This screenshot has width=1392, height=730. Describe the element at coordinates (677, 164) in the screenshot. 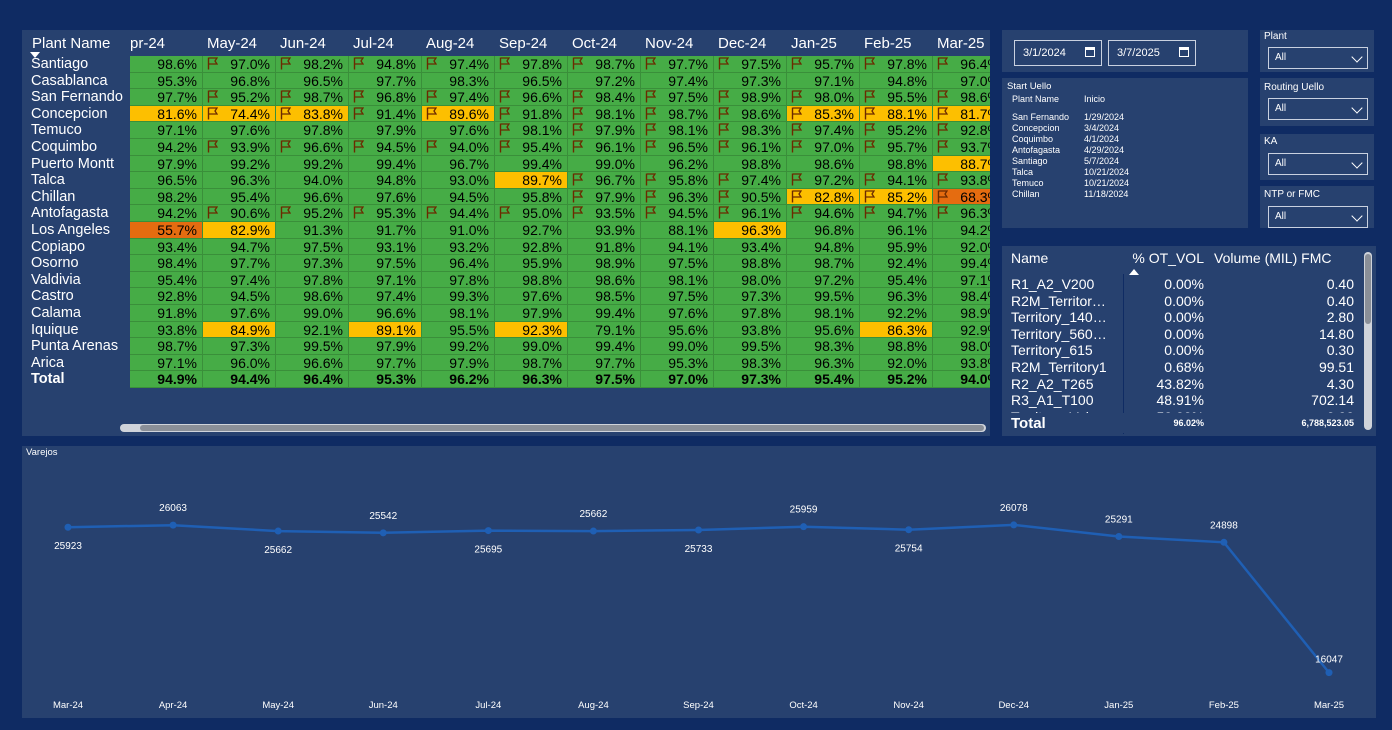

I see `matrix-cell: 96.2%` at that location.